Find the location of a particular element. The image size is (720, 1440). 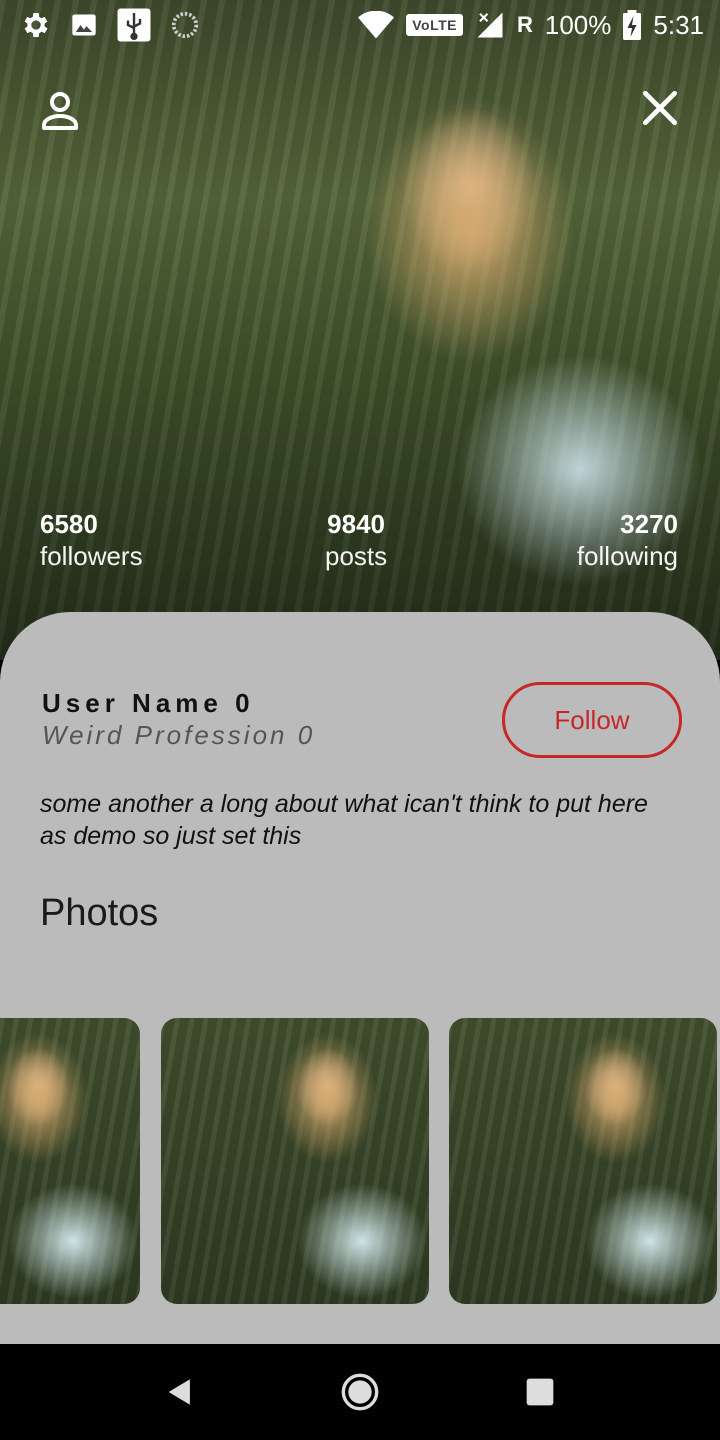

sync-icon is located at coordinates (185, 25).